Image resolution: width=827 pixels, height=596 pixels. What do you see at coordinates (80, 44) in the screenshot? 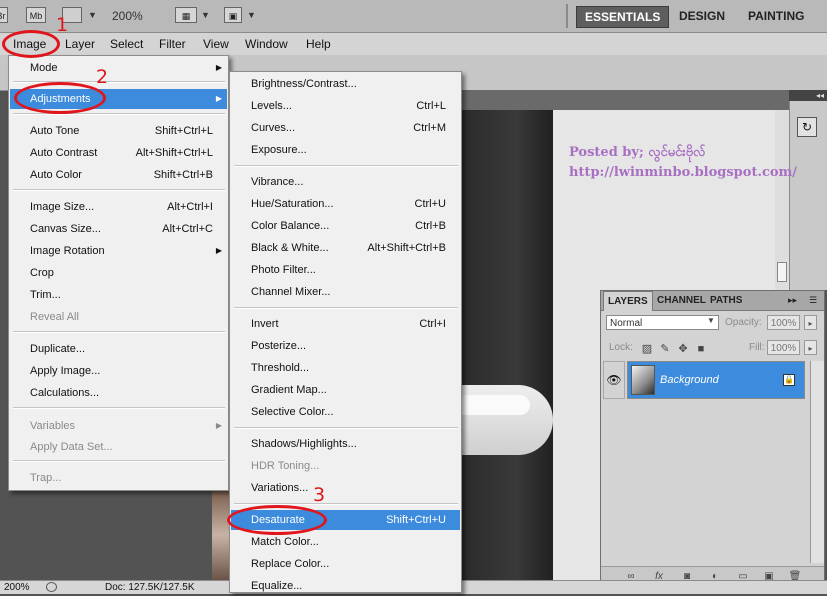
I see `menu-layer: Layer` at bounding box center [80, 44].